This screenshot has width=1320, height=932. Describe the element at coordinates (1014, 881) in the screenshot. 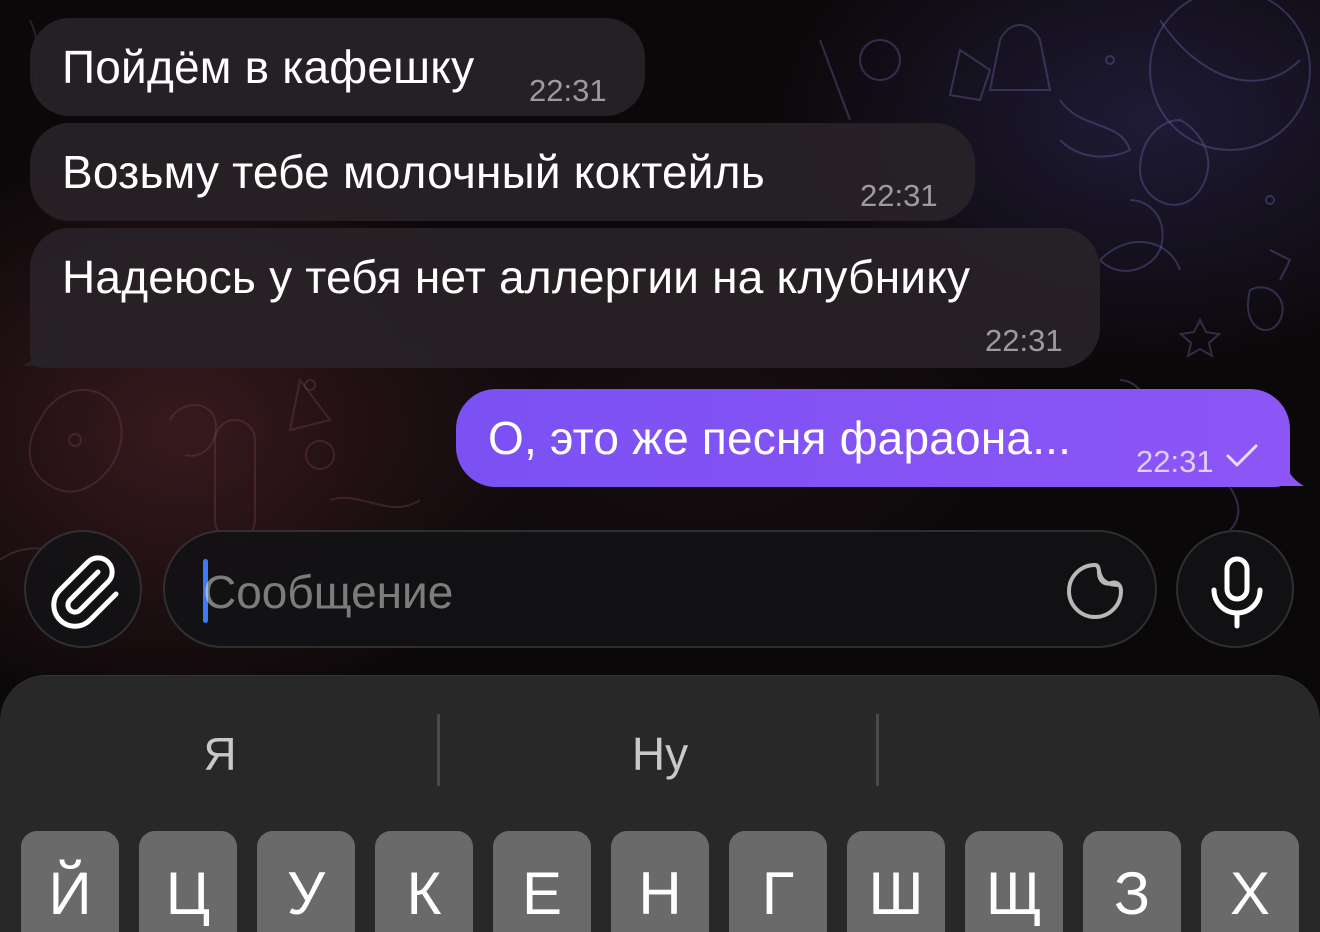

I see `key: Щ` at that location.